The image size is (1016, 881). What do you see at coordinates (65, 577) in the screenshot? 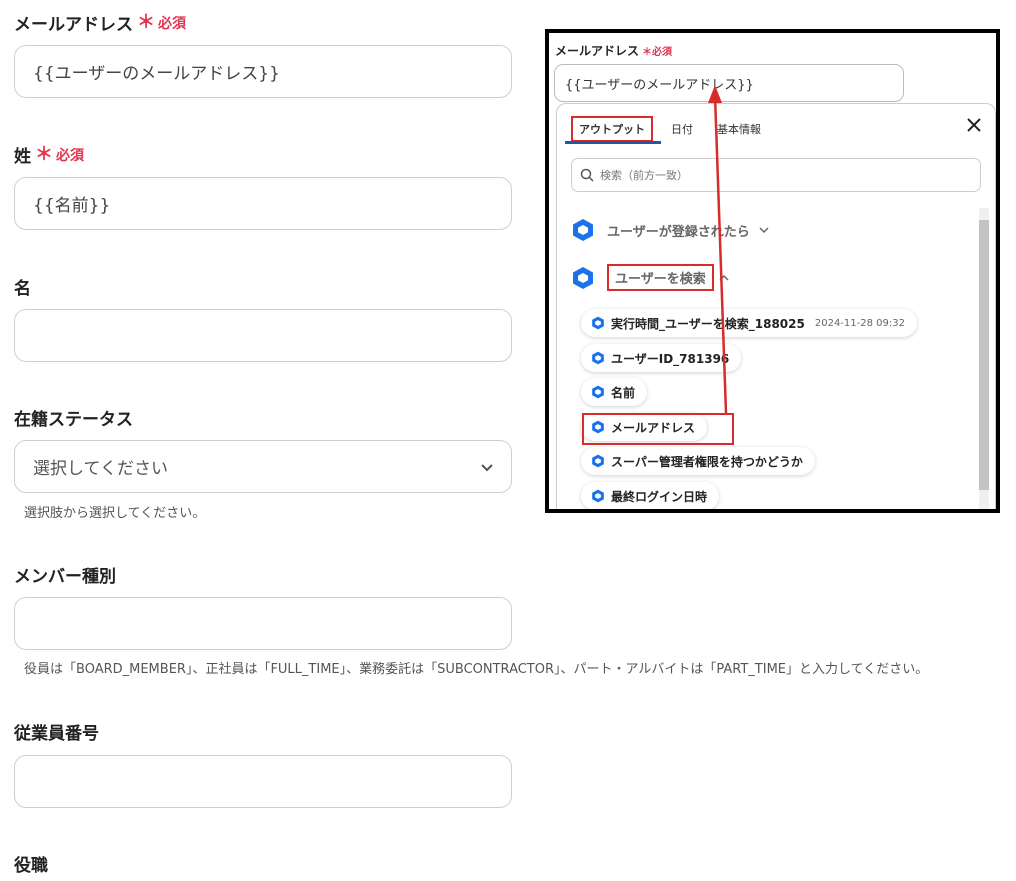
I see `member-type-label: メンバー種別` at bounding box center [65, 577].